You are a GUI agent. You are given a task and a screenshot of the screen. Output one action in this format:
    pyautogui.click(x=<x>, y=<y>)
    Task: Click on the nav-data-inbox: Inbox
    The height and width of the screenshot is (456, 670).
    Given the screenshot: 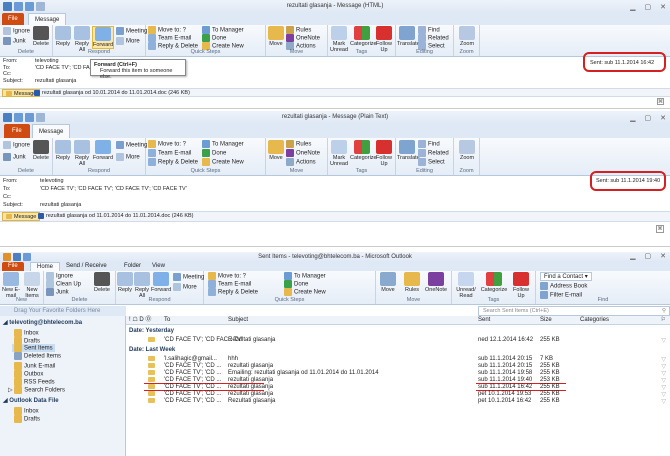 What is the action you would take?
    pyautogui.click(x=26, y=411)
    